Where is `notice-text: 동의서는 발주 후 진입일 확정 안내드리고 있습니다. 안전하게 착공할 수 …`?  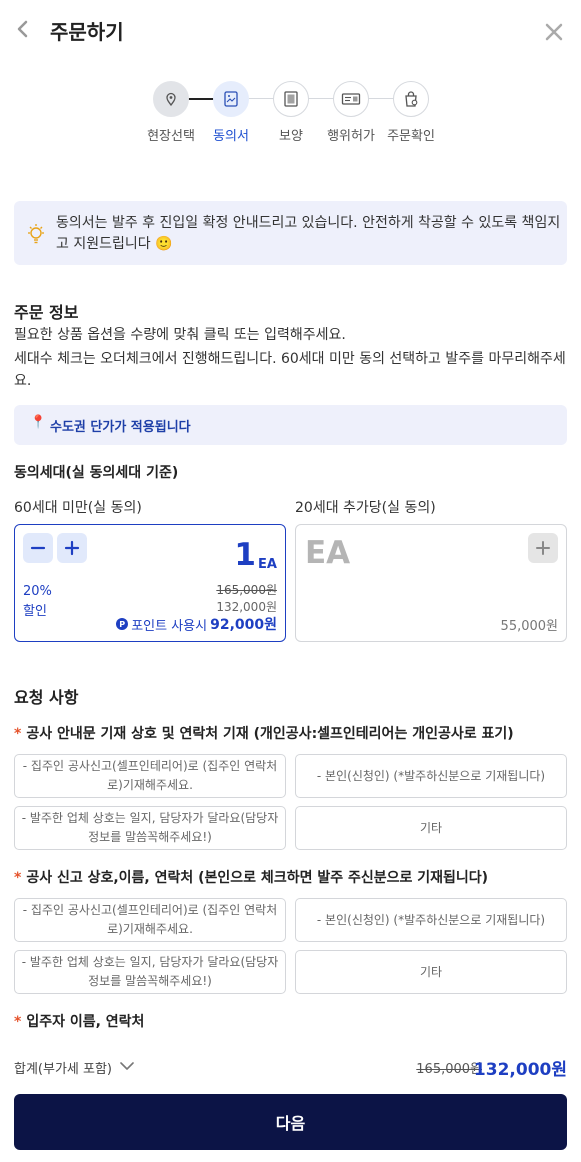 notice-text: 동의서는 발주 후 진입일 확정 안내드리고 있습니다. 안전하게 착공할 수 … is located at coordinates (308, 233).